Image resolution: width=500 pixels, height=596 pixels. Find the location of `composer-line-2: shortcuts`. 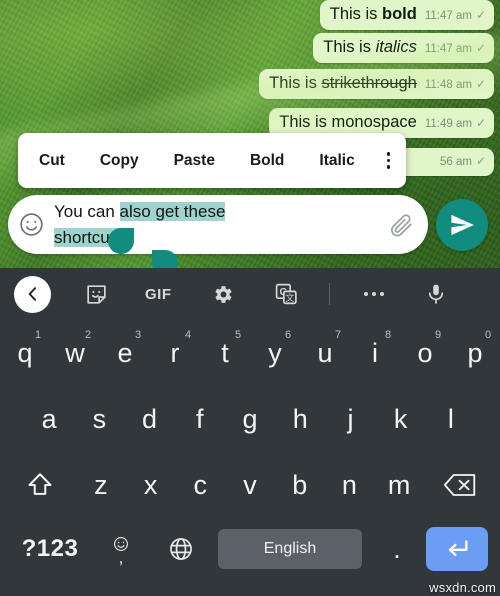

composer-line-2: shortcuts is located at coordinates (218, 238).